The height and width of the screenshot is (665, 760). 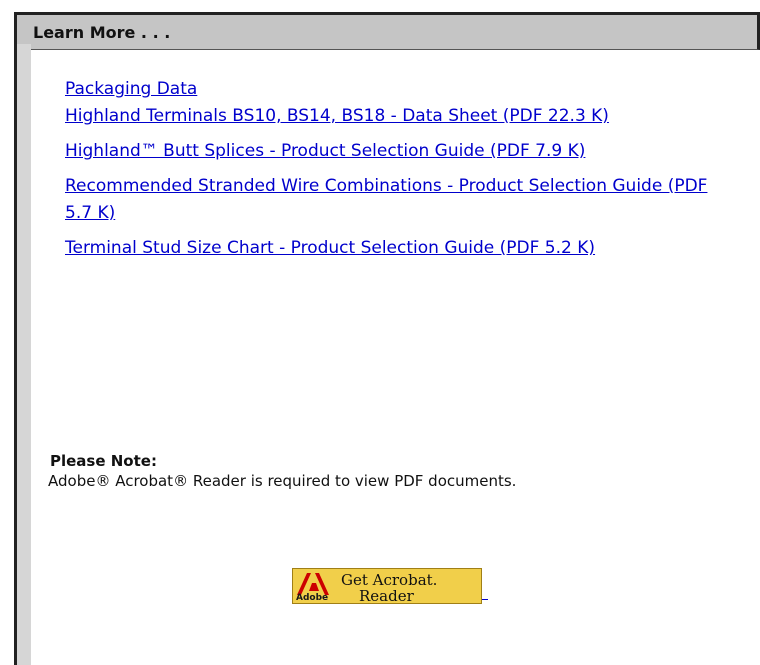 I want to click on get-acrobat-reader-badge: Adobe Get Acrobat. Reader, so click(x=387, y=586).